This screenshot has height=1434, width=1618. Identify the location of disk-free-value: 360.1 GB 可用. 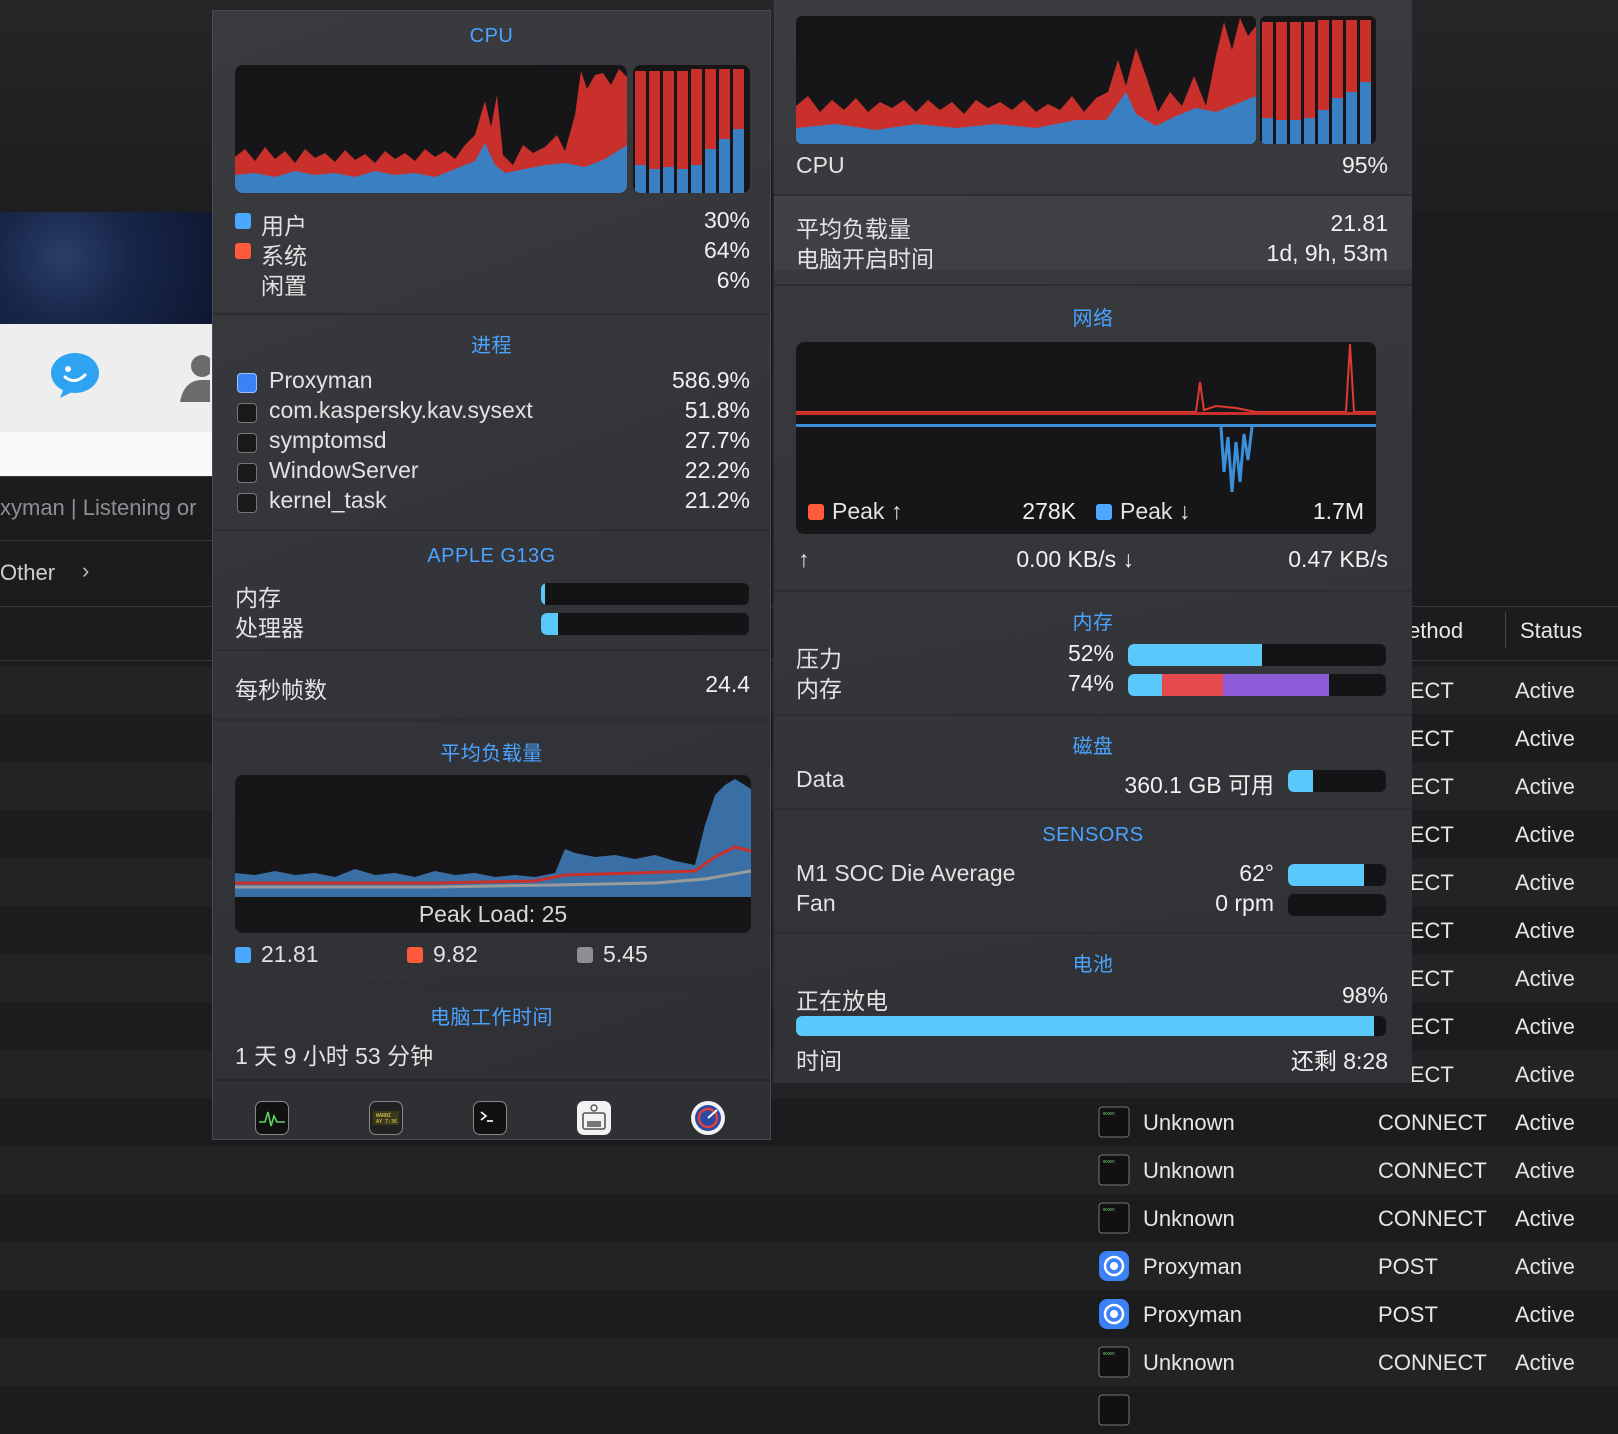
(1199, 785).